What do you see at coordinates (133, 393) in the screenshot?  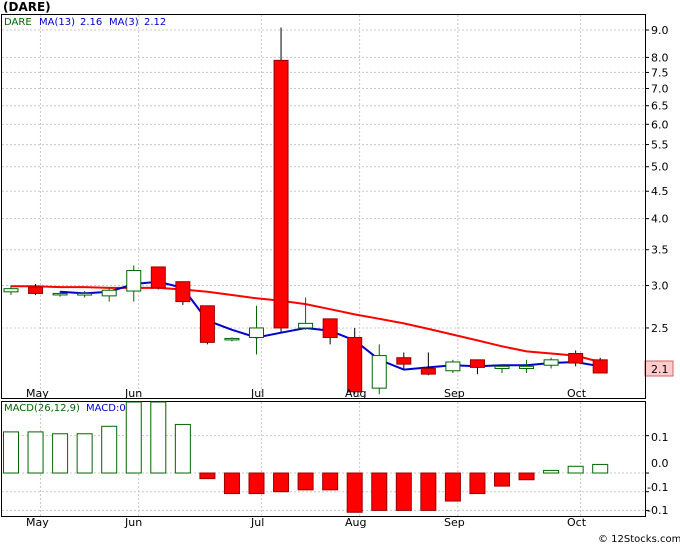 I see `month-label-jun-top: Jun` at bounding box center [133, 393].